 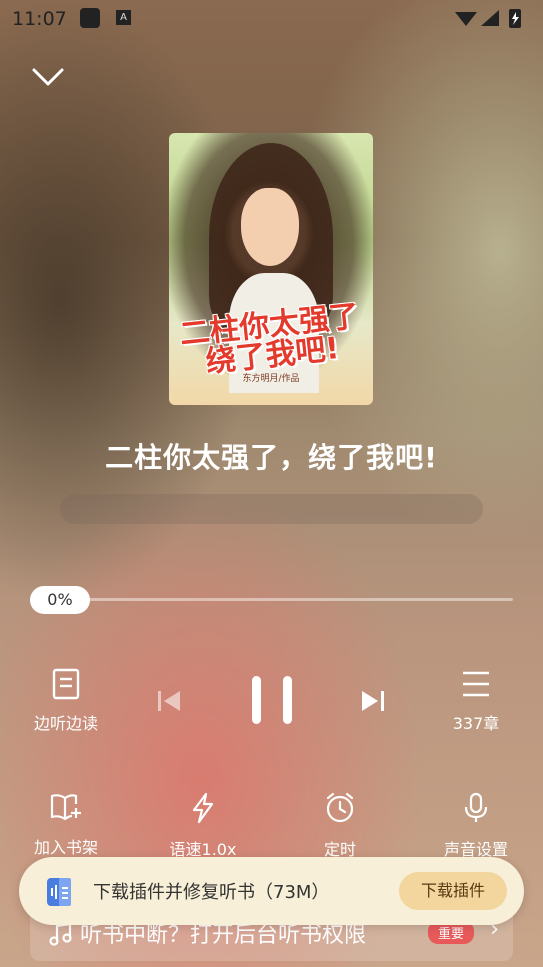 What do you see at coordinates (271, 269) in the screenshot?
I see `book-cover: 二柱你太强了绕了我吧! 东方明月/作品` at bounding box center [271, 269].